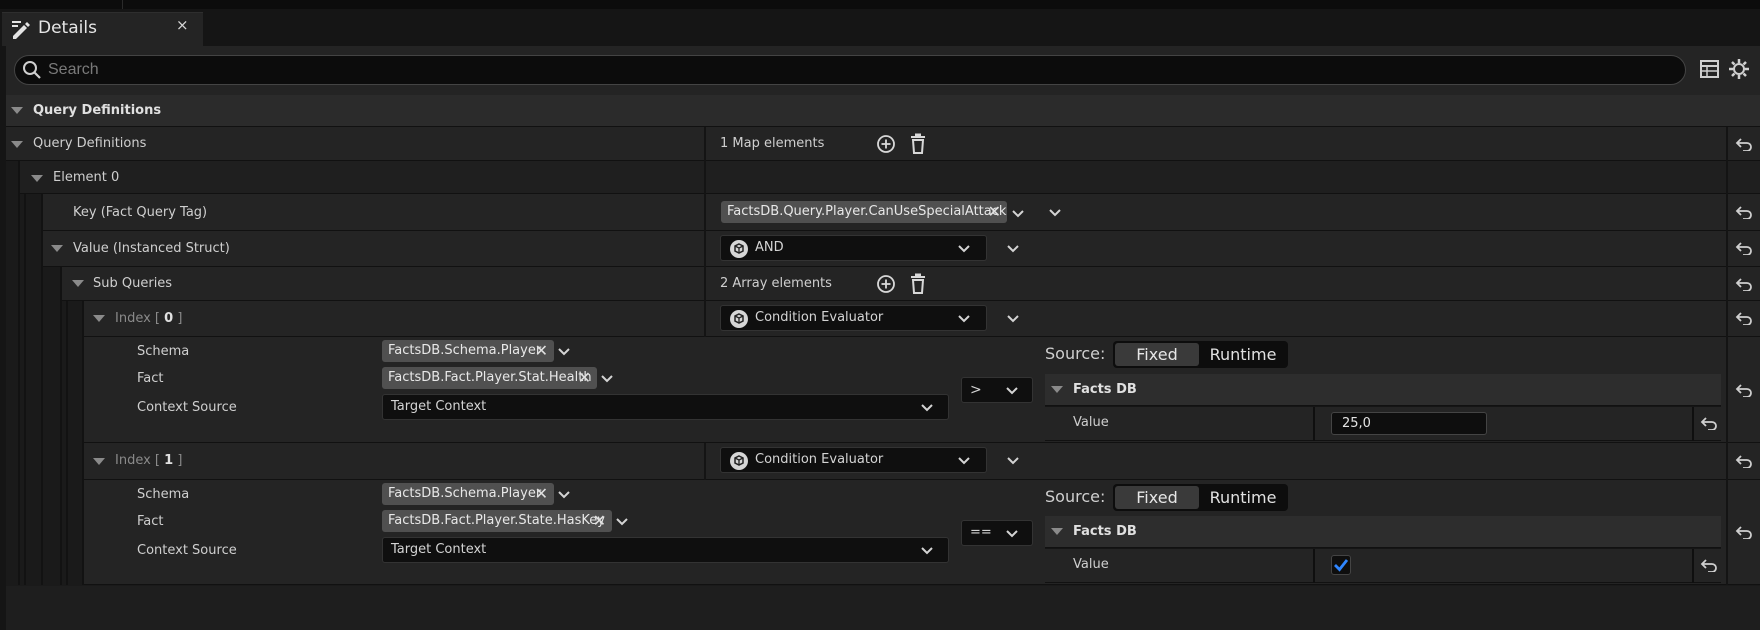 The height and width of the screenshot is (630, 1760). Describe the element at coordinates (169, 460) in the screenshot. I see `index-number: 1` at that location.